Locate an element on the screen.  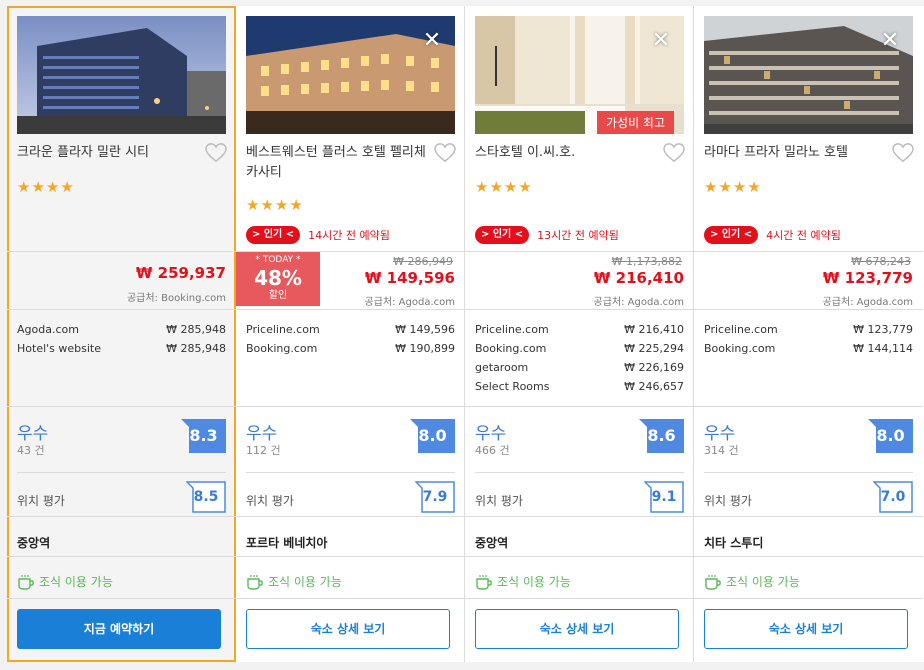
ota-row: Booking.com ₩ 190,899 is located at coordinates (350, 348).